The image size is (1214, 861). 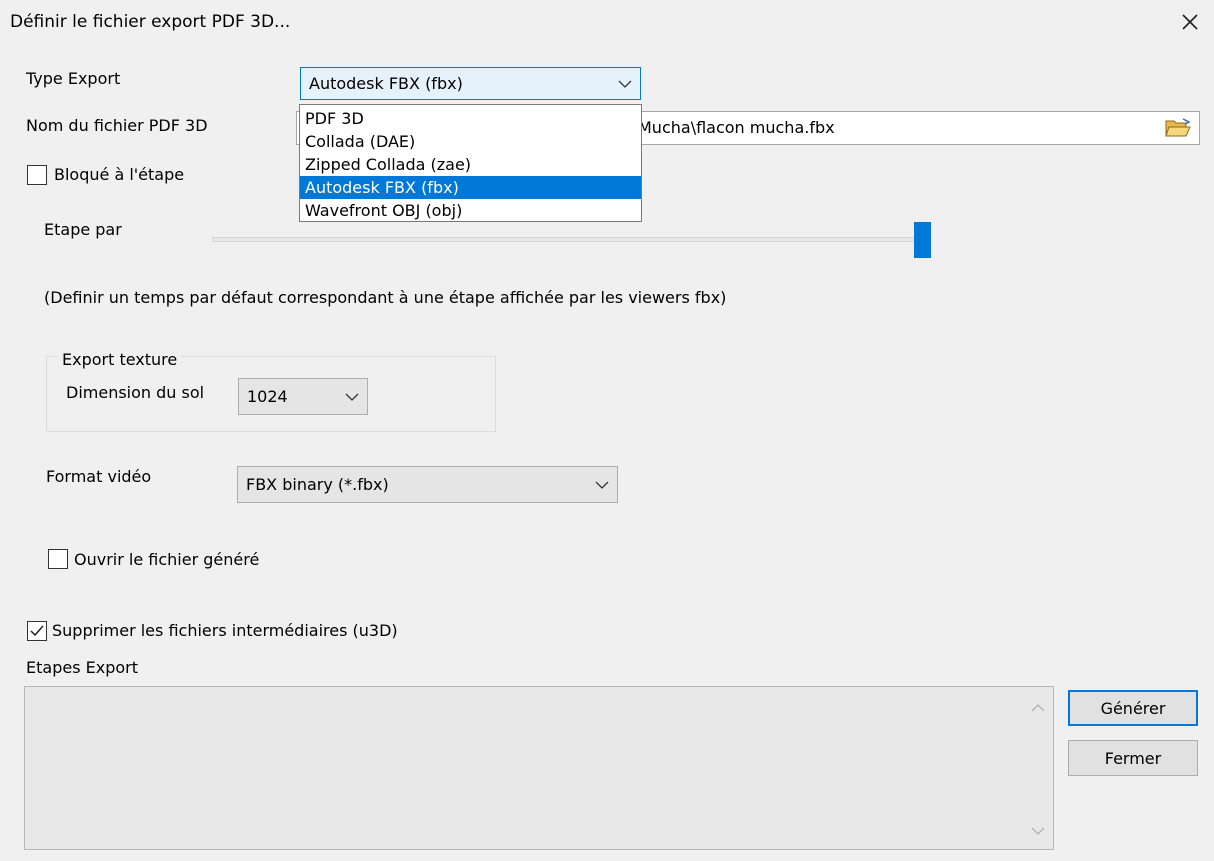 I want to click on ground-size-value: 1024, so click(x=267, y=396).